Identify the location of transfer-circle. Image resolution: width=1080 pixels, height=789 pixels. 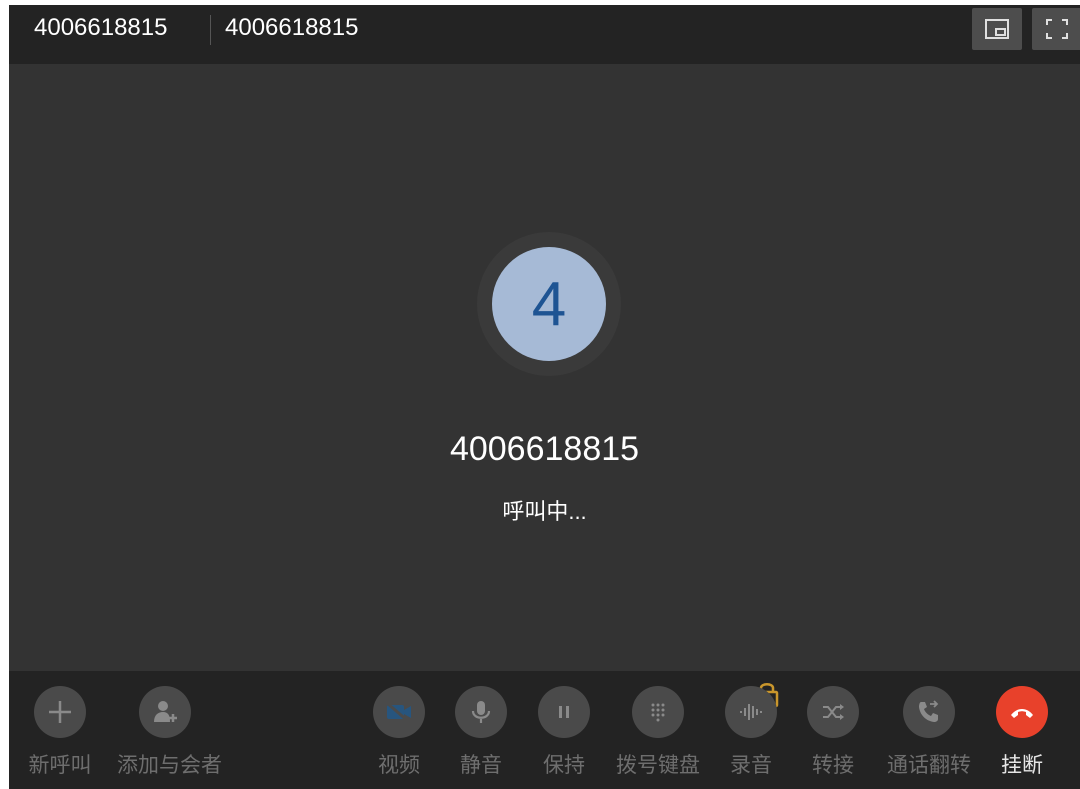
(833, 712).